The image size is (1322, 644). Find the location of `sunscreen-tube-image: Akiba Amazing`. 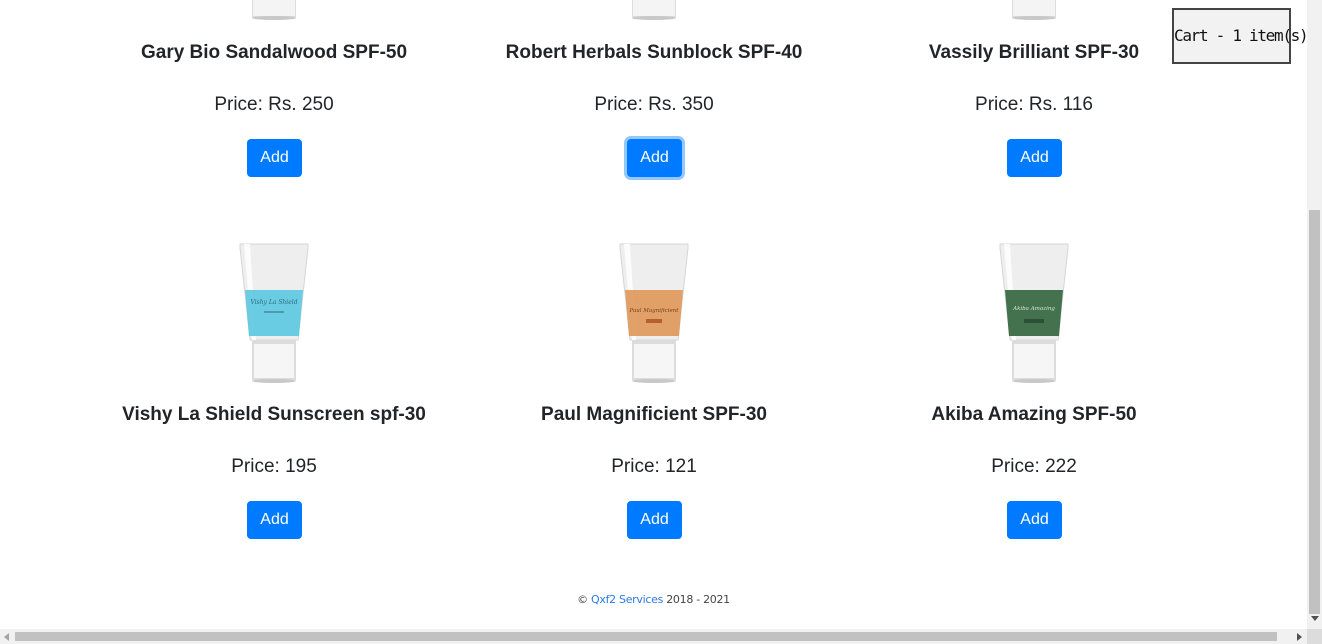

sunscreen-tube-image: Akiba Amazing is located at coordinates (1034, 313).